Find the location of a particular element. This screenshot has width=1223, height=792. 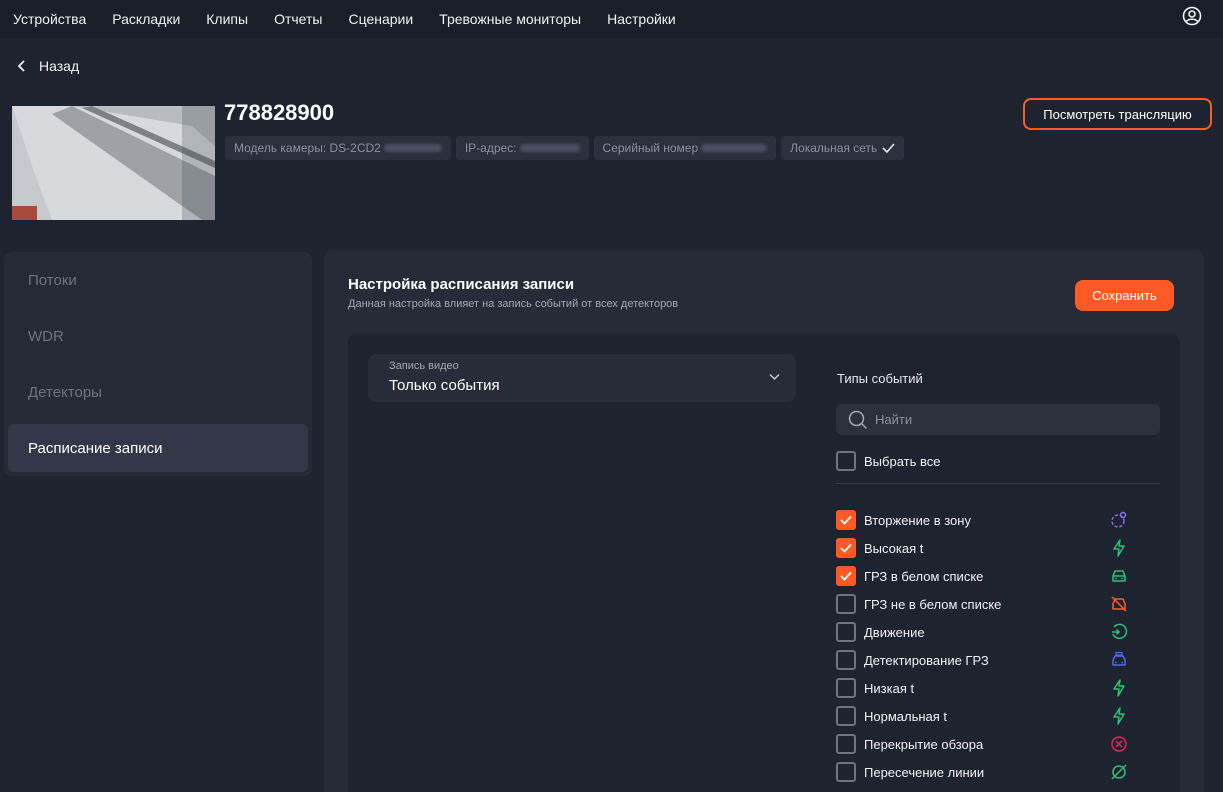

event-item-plate-detection: Детектирование ГРЗ is located at coordinates (986, 660).